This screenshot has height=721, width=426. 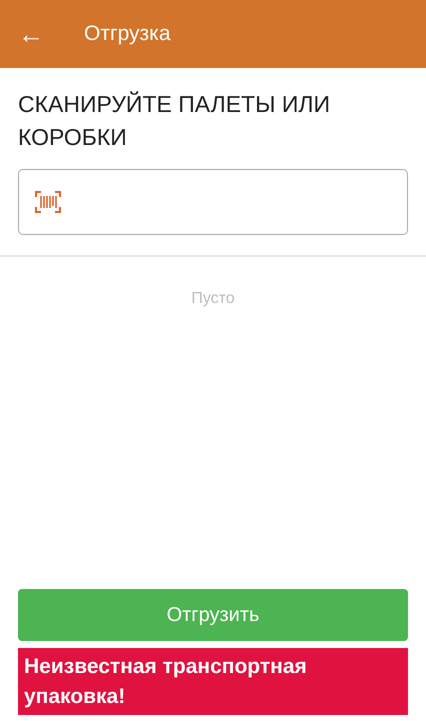 I want to click on back-button: ←, so click(x=28, y=34).